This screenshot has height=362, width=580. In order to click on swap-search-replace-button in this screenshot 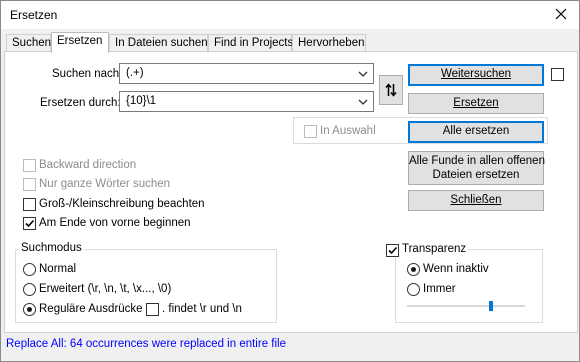, I will do `click(391, 90)`.